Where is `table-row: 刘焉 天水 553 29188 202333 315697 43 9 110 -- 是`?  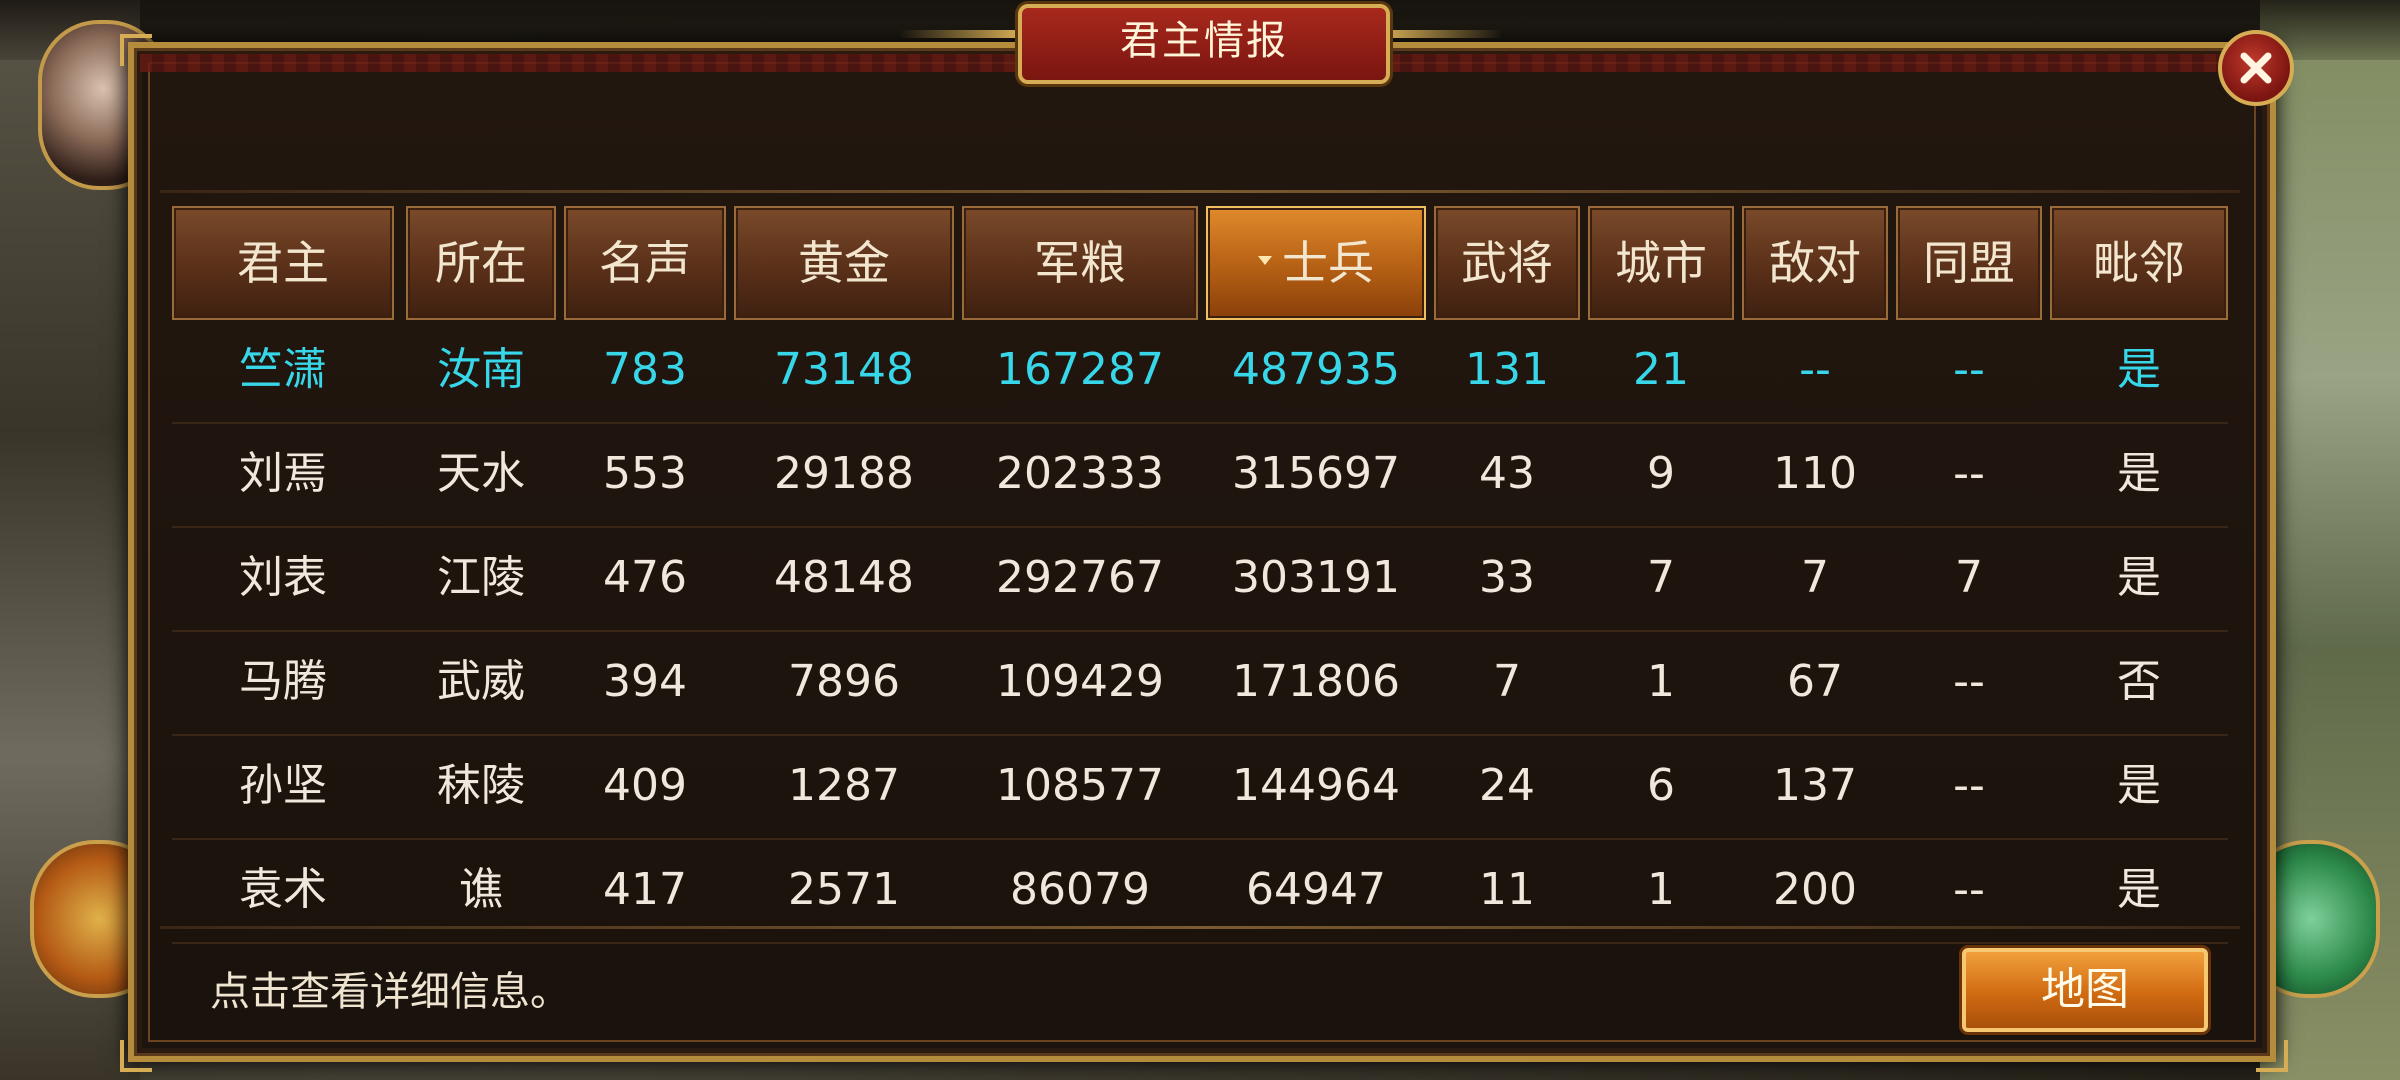 table-row: 刘焉 天水 553 29188 202333 315697 43 9 110 -- 是 is located at coordinates (1200, 476).